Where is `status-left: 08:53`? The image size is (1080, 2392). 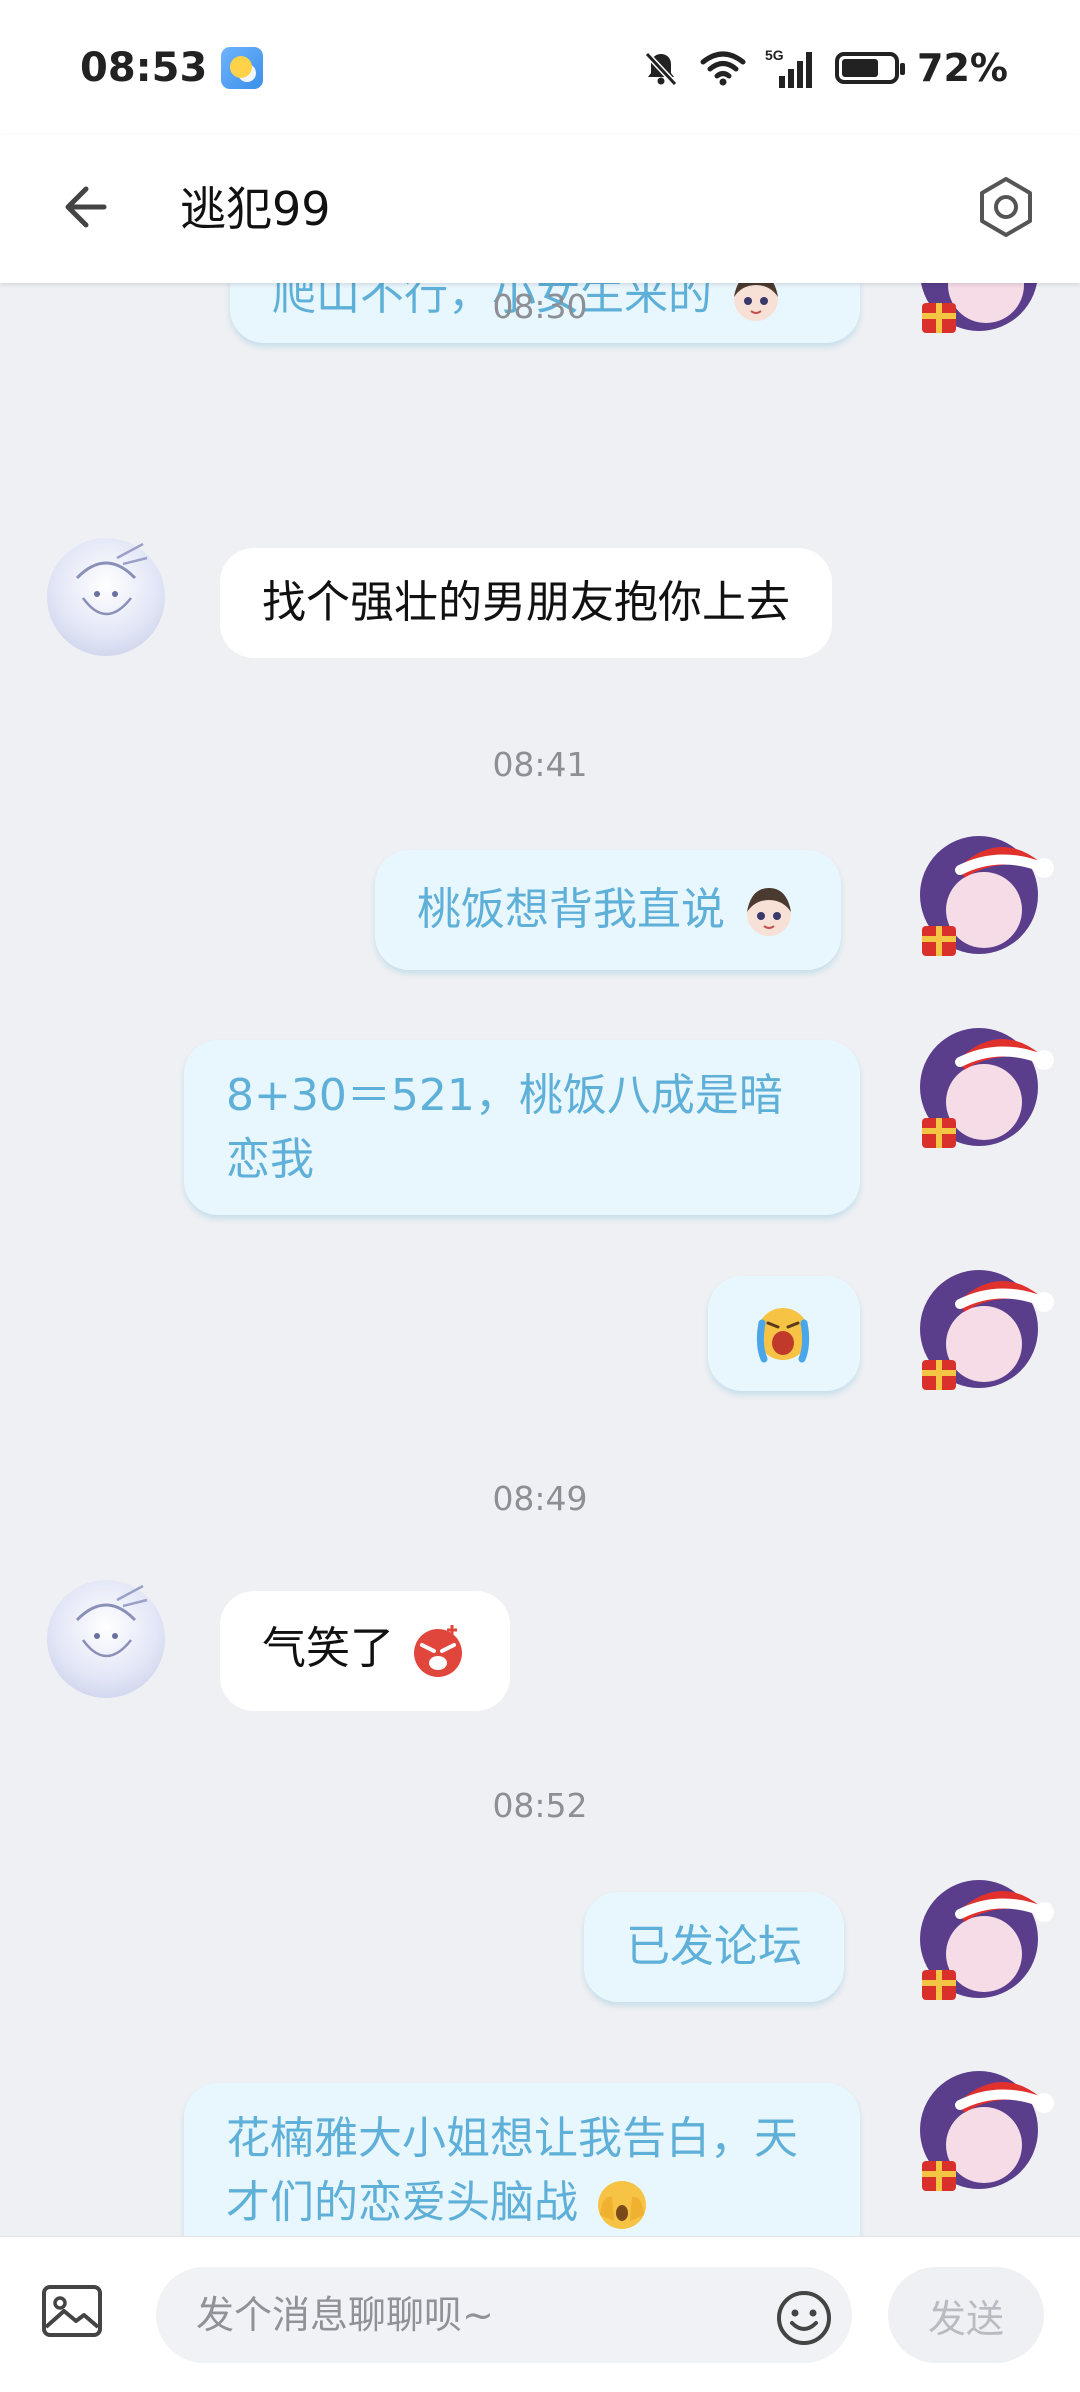 status-left: 08:53 is located at coordinates (172, 67).